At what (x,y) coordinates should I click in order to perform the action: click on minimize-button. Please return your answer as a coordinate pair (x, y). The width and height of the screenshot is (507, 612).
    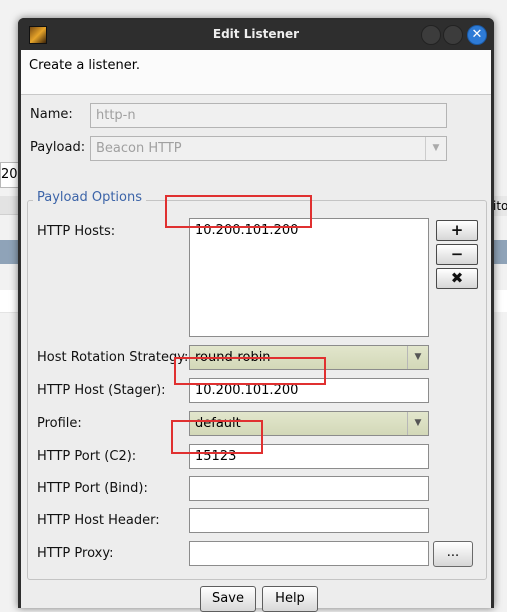
    Looking at the image, I should click on (431, 35).